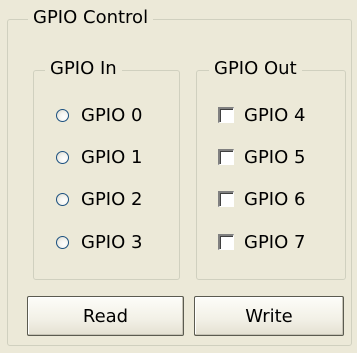  Describe the element at coordinates (275, 115) in the screenshot. I see `gpio-4-label: GPIO 4` at that location.